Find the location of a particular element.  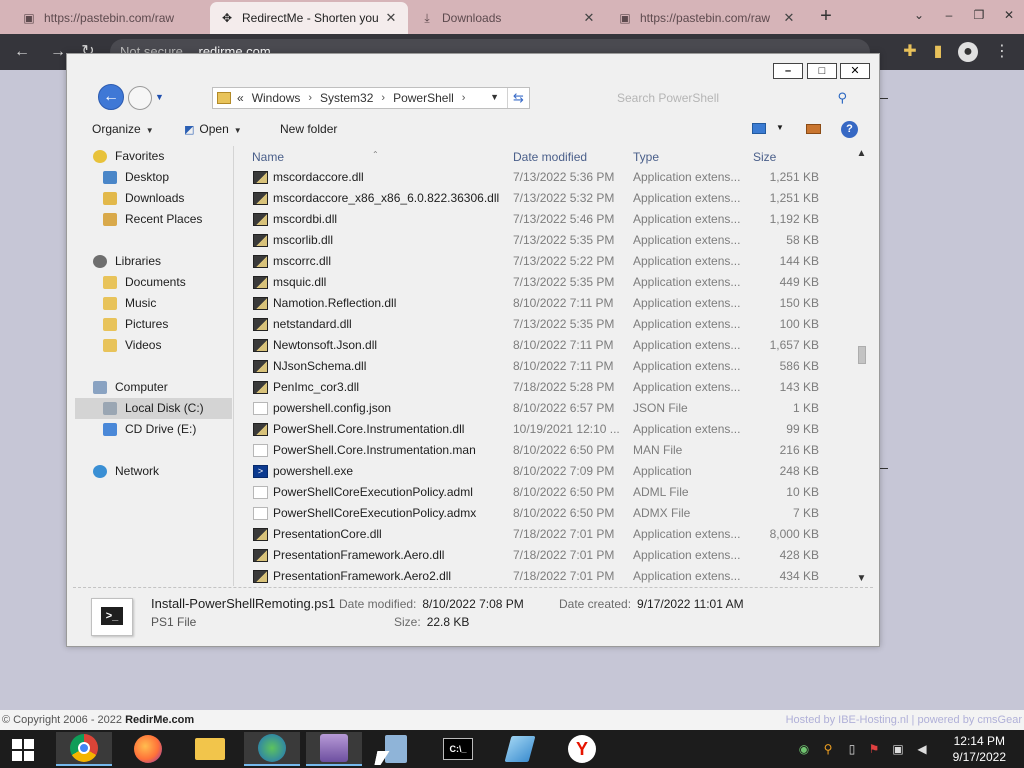

minimize-button: – is located at coordinates (788, 71).